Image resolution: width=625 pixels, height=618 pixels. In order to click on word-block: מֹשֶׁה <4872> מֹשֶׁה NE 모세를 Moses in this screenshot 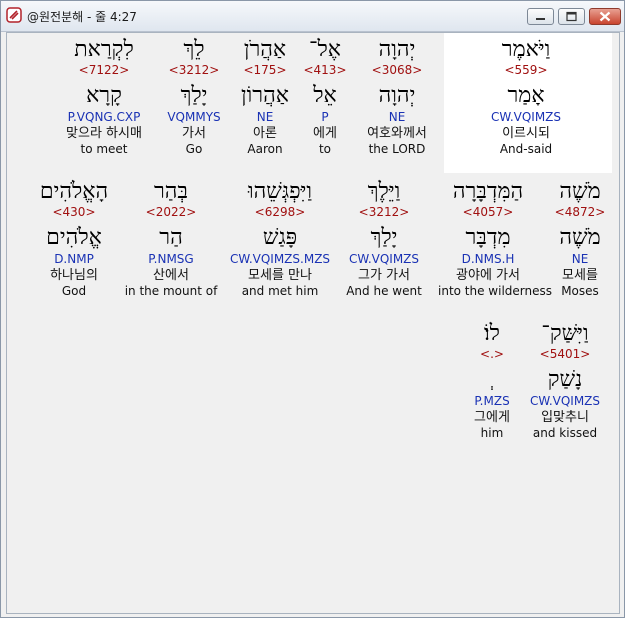, I will do `click(577, 238)`.